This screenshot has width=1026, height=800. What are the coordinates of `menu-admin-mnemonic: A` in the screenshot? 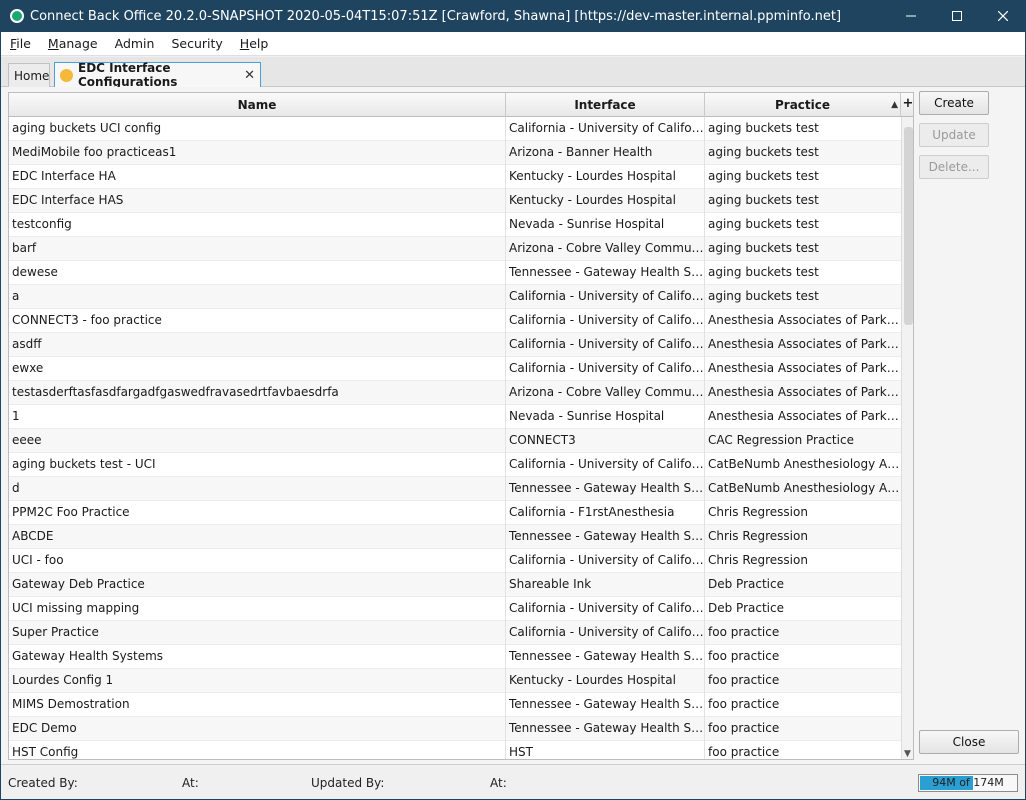 It's located at (118, 43).